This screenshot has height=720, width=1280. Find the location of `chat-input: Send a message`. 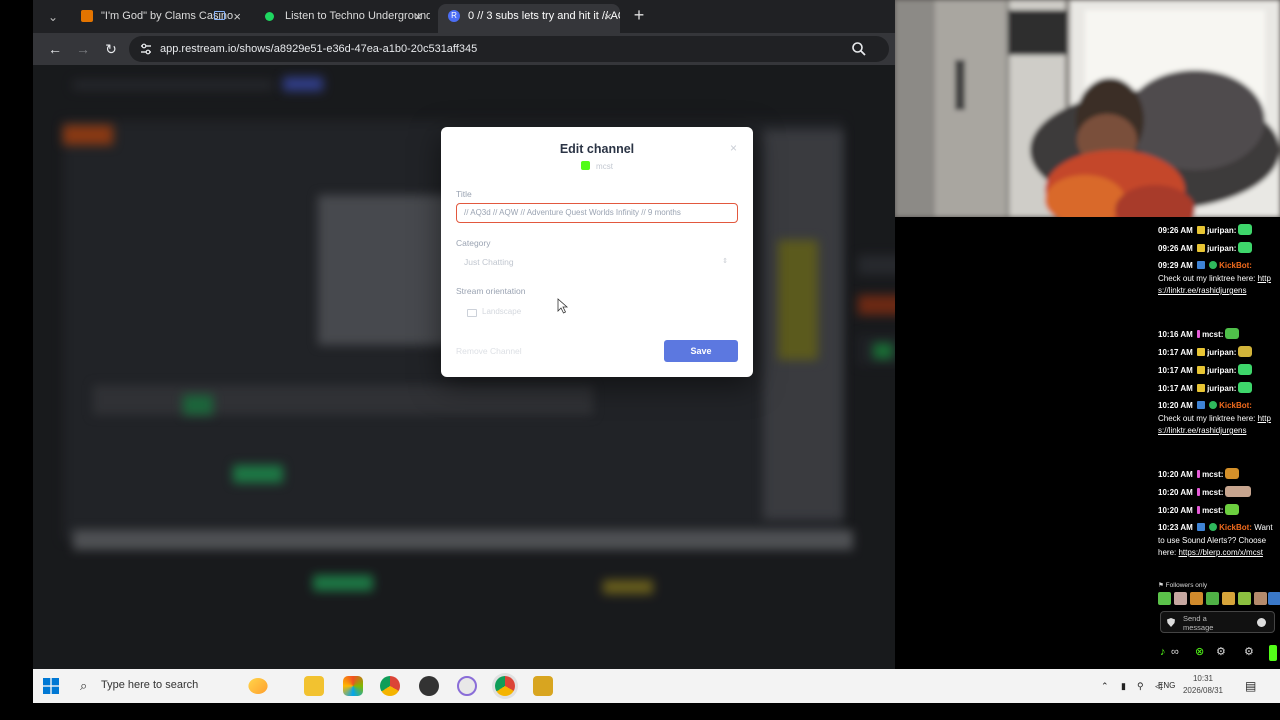

chat-input: Send a message is located at coordinates (1217, 622).